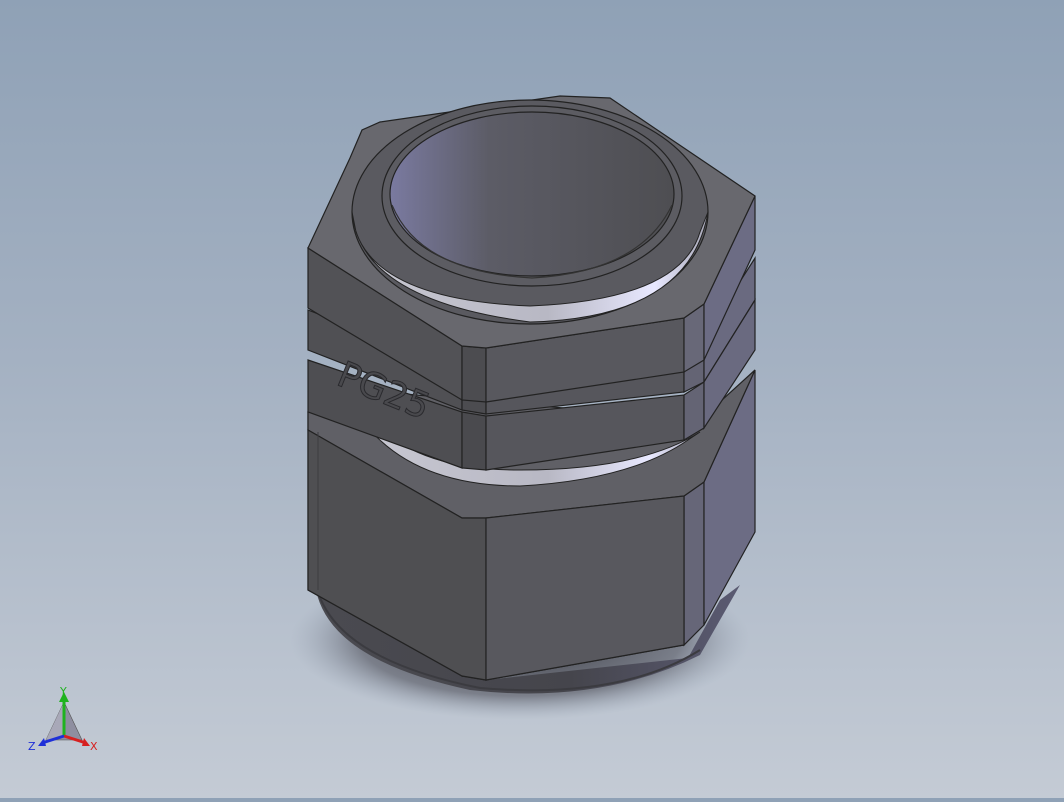  What do you see at coordinates (64, 720) in the screenshot?
I see `view-orientation-triad: Y X Z` at bounding box center [64, 720].